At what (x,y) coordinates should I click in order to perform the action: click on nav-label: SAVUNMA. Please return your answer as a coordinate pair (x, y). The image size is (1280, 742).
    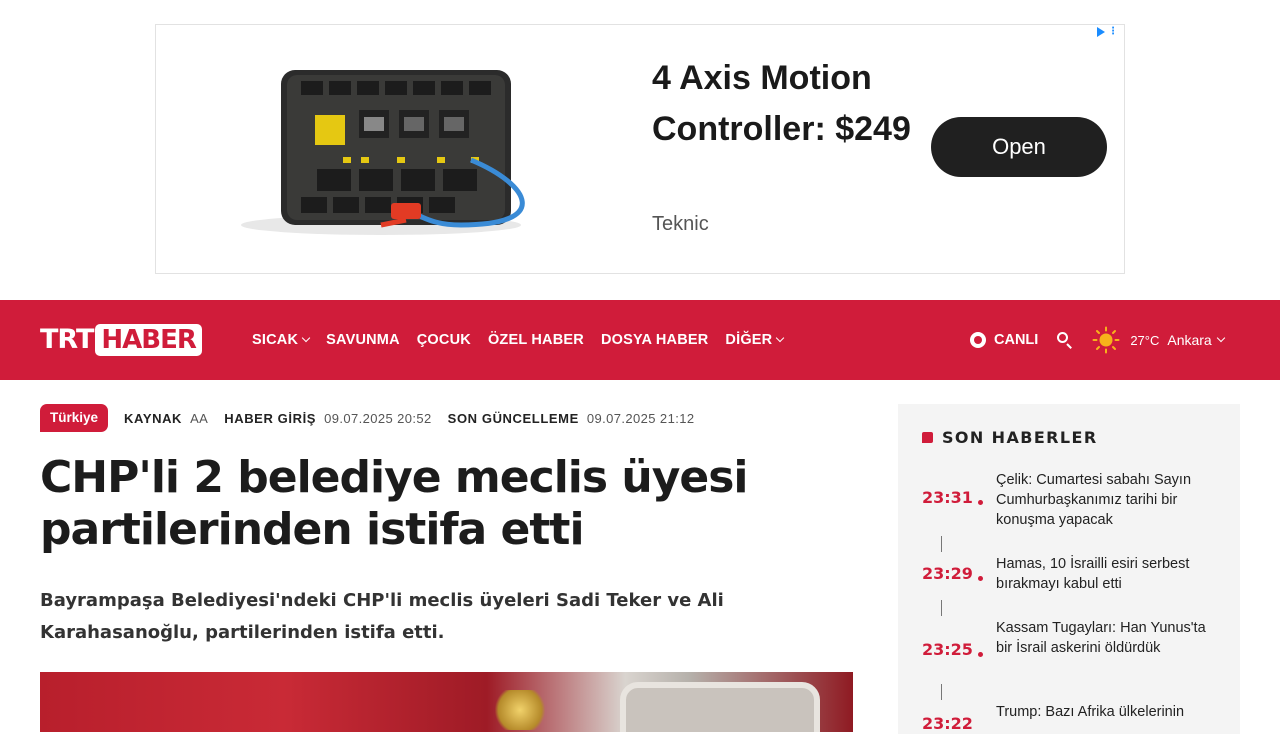
    Looking at the image, I should click on (363, 340).